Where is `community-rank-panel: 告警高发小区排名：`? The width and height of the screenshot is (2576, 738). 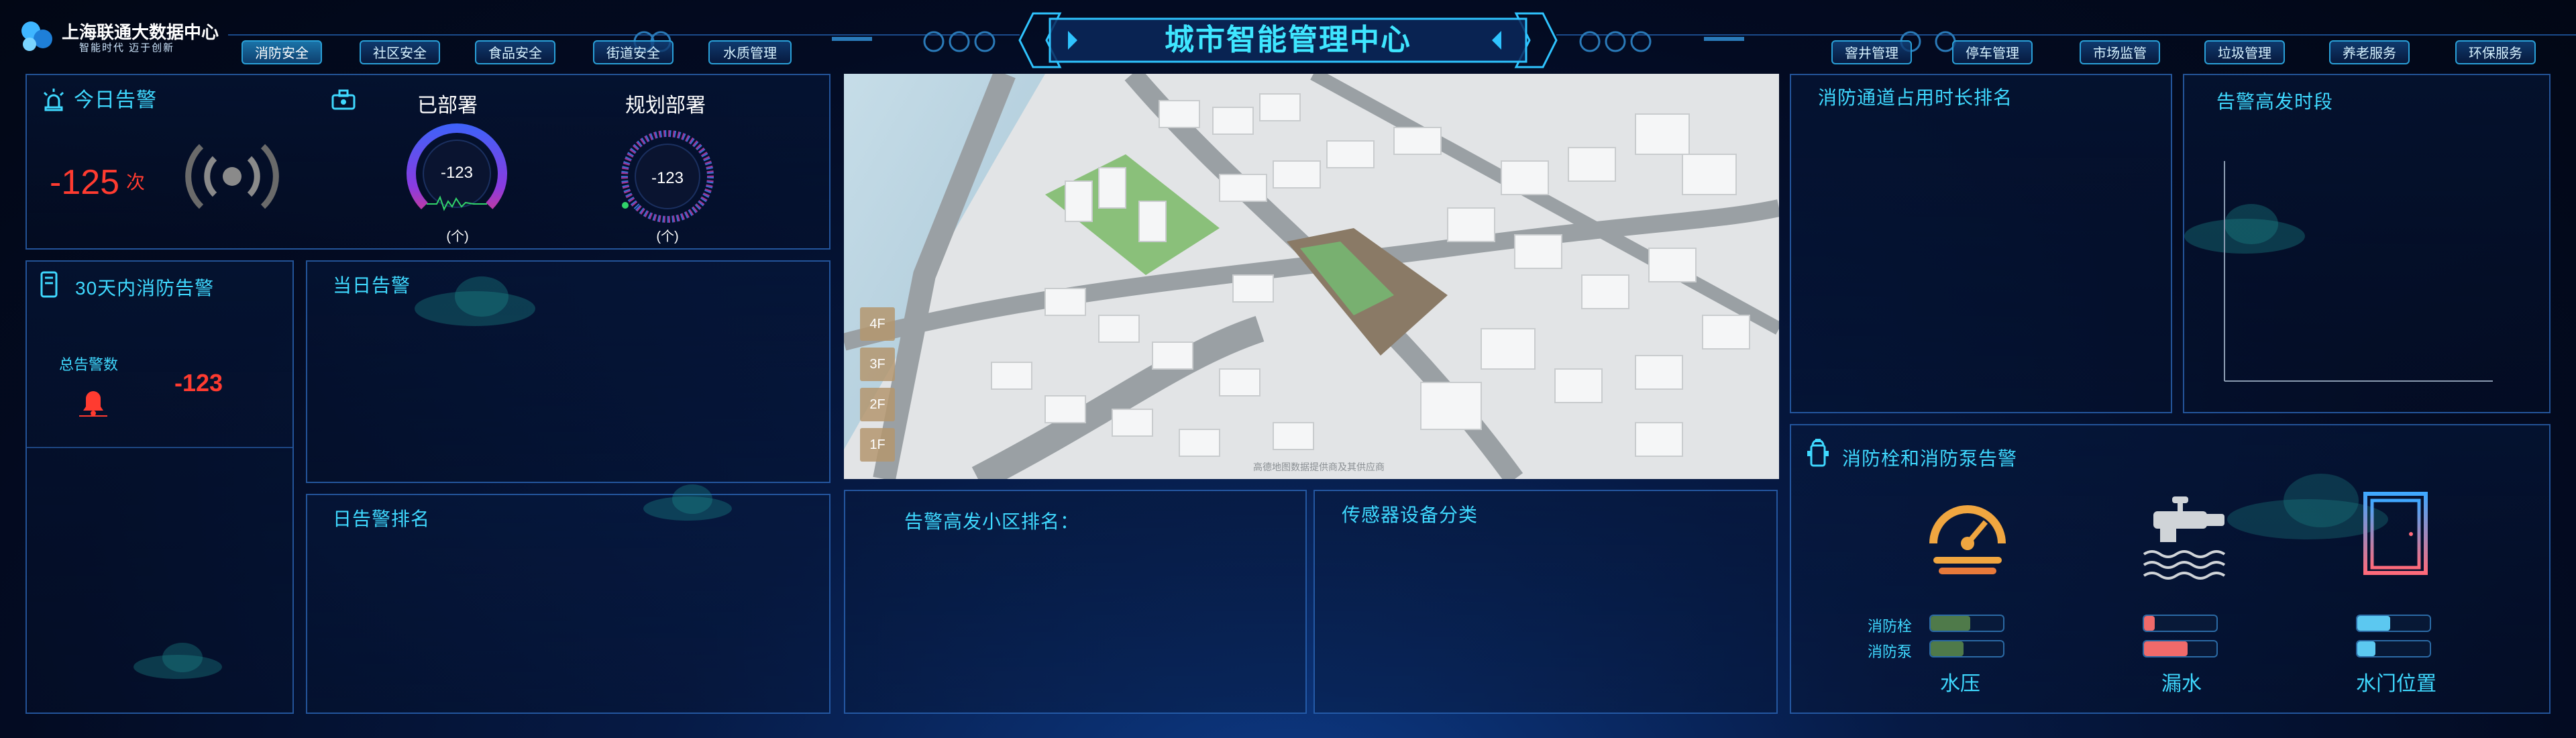 community-rank-panel: 告警高发小区排名： is located at coordinates (1075, 602).